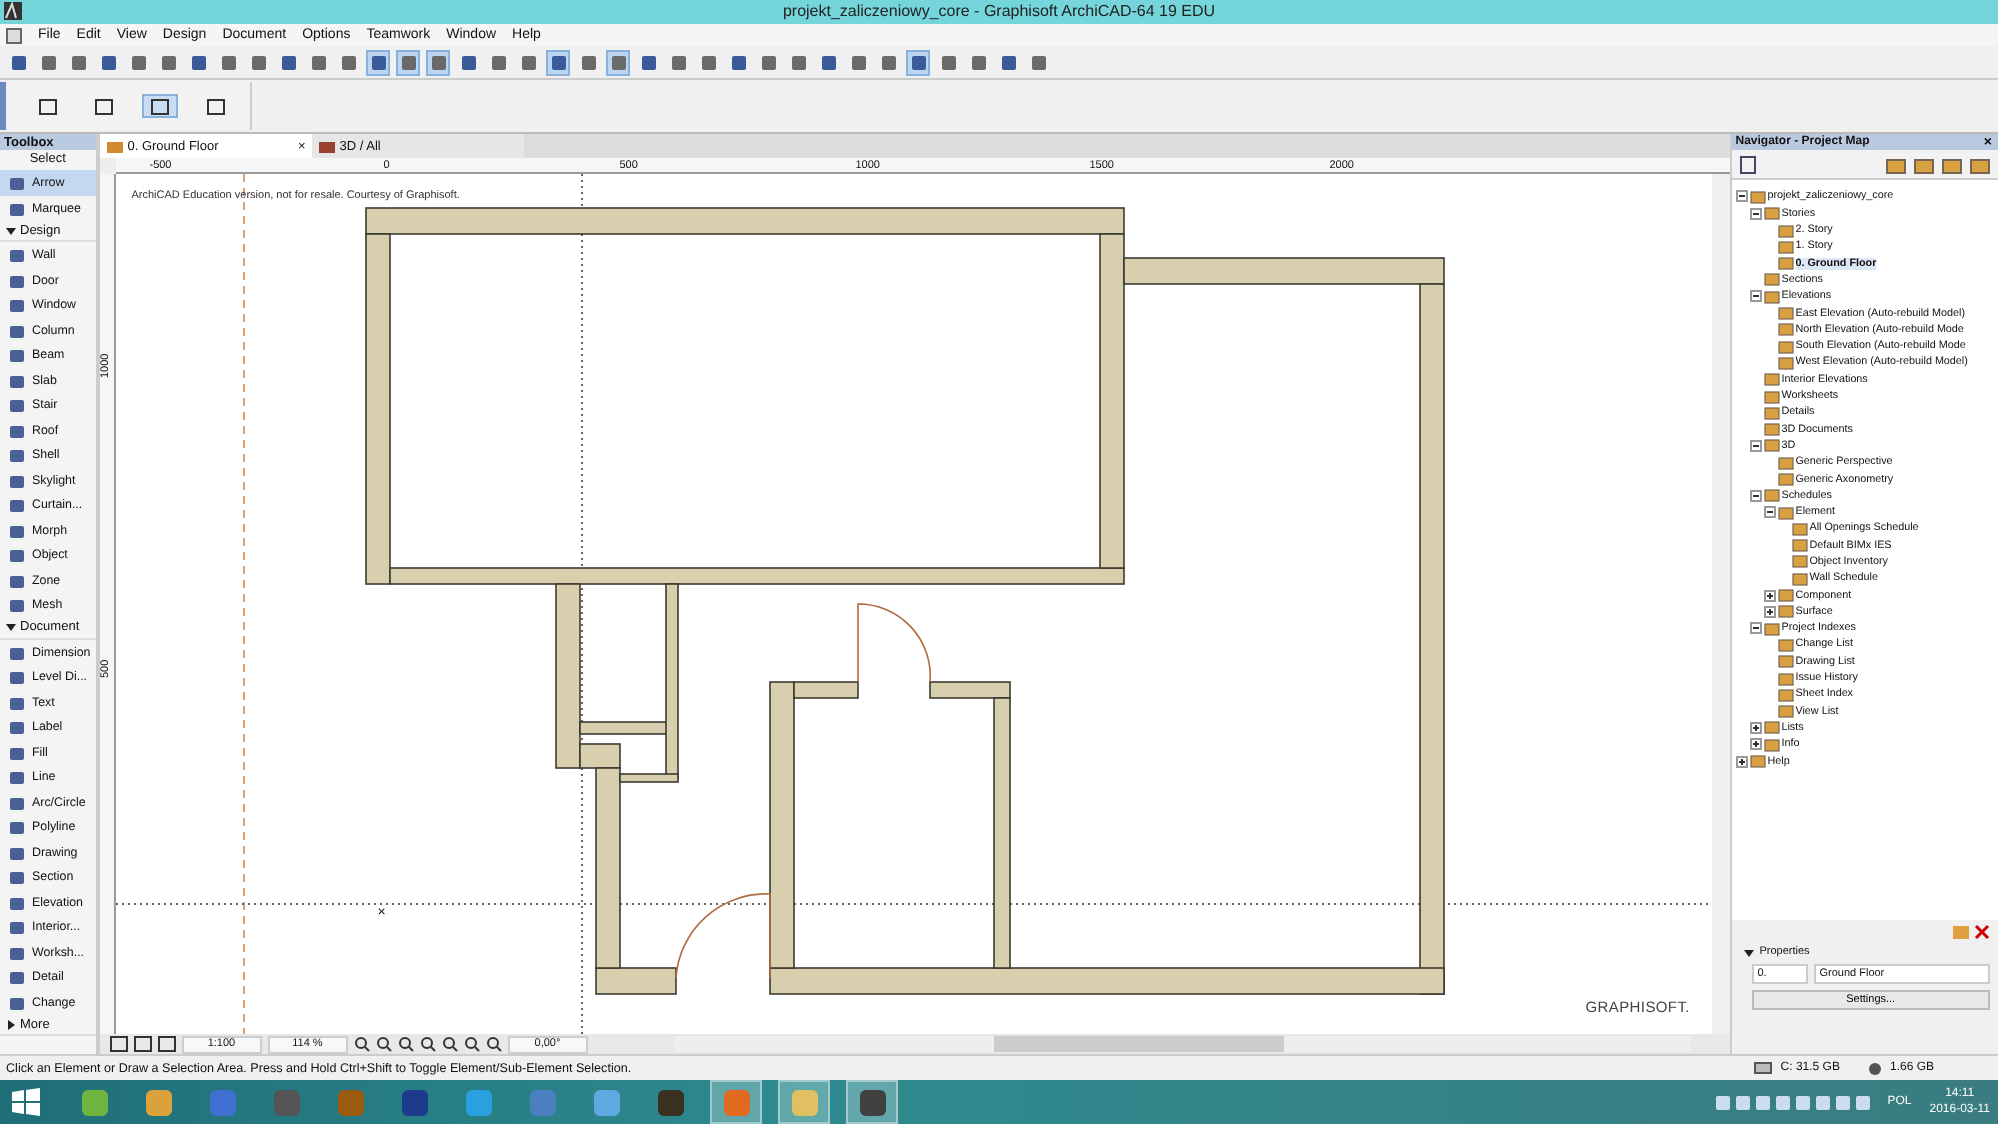 This screenshot has width=1998, height=1124. What do you see at coordinates (1720, 604) in the screenshot?
I see `vertical-scrollbar` at bounding box center [1720, 604].